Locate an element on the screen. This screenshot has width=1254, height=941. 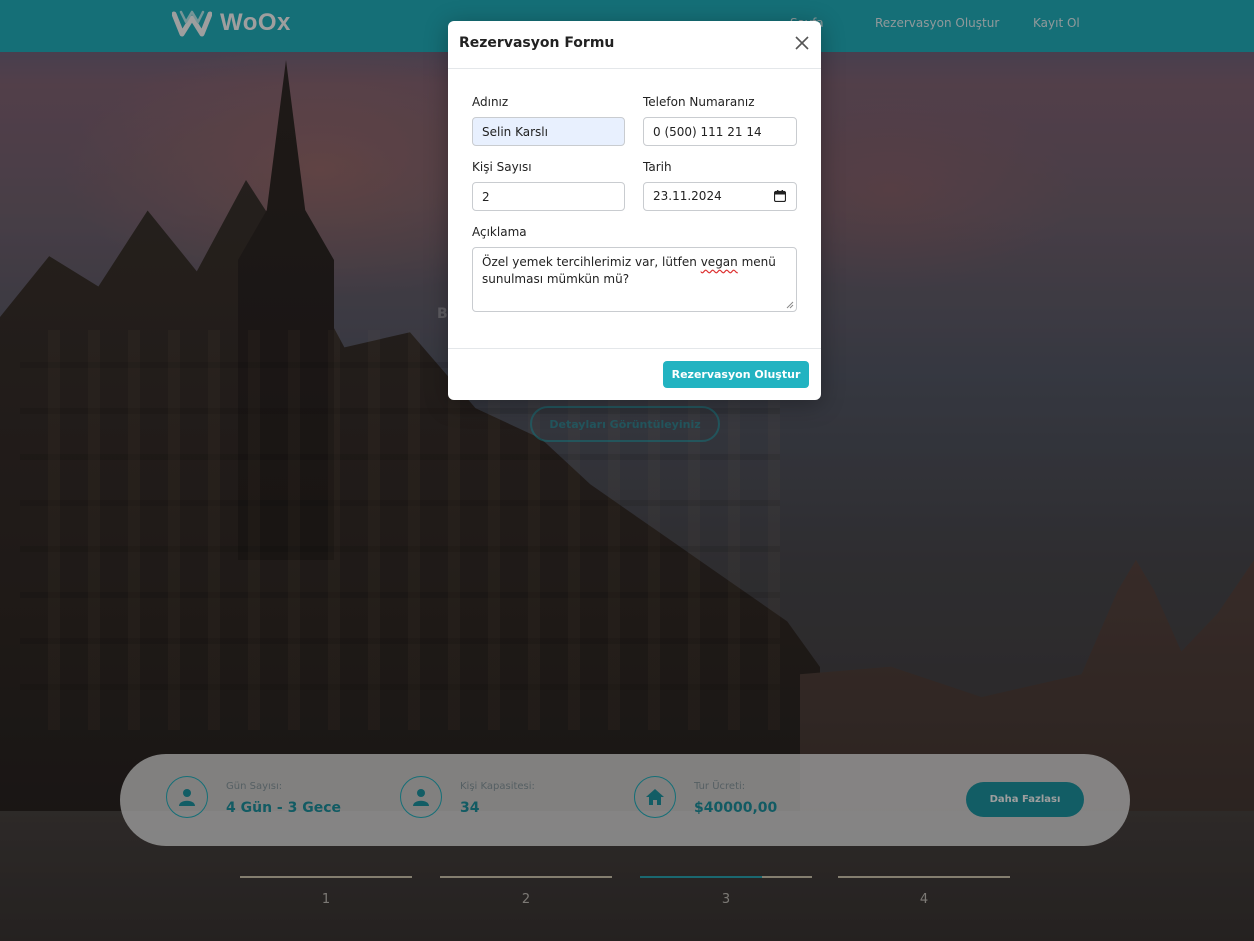
modal-footer: Rezervasyon Oluştur is located at coordinates (634, 374).